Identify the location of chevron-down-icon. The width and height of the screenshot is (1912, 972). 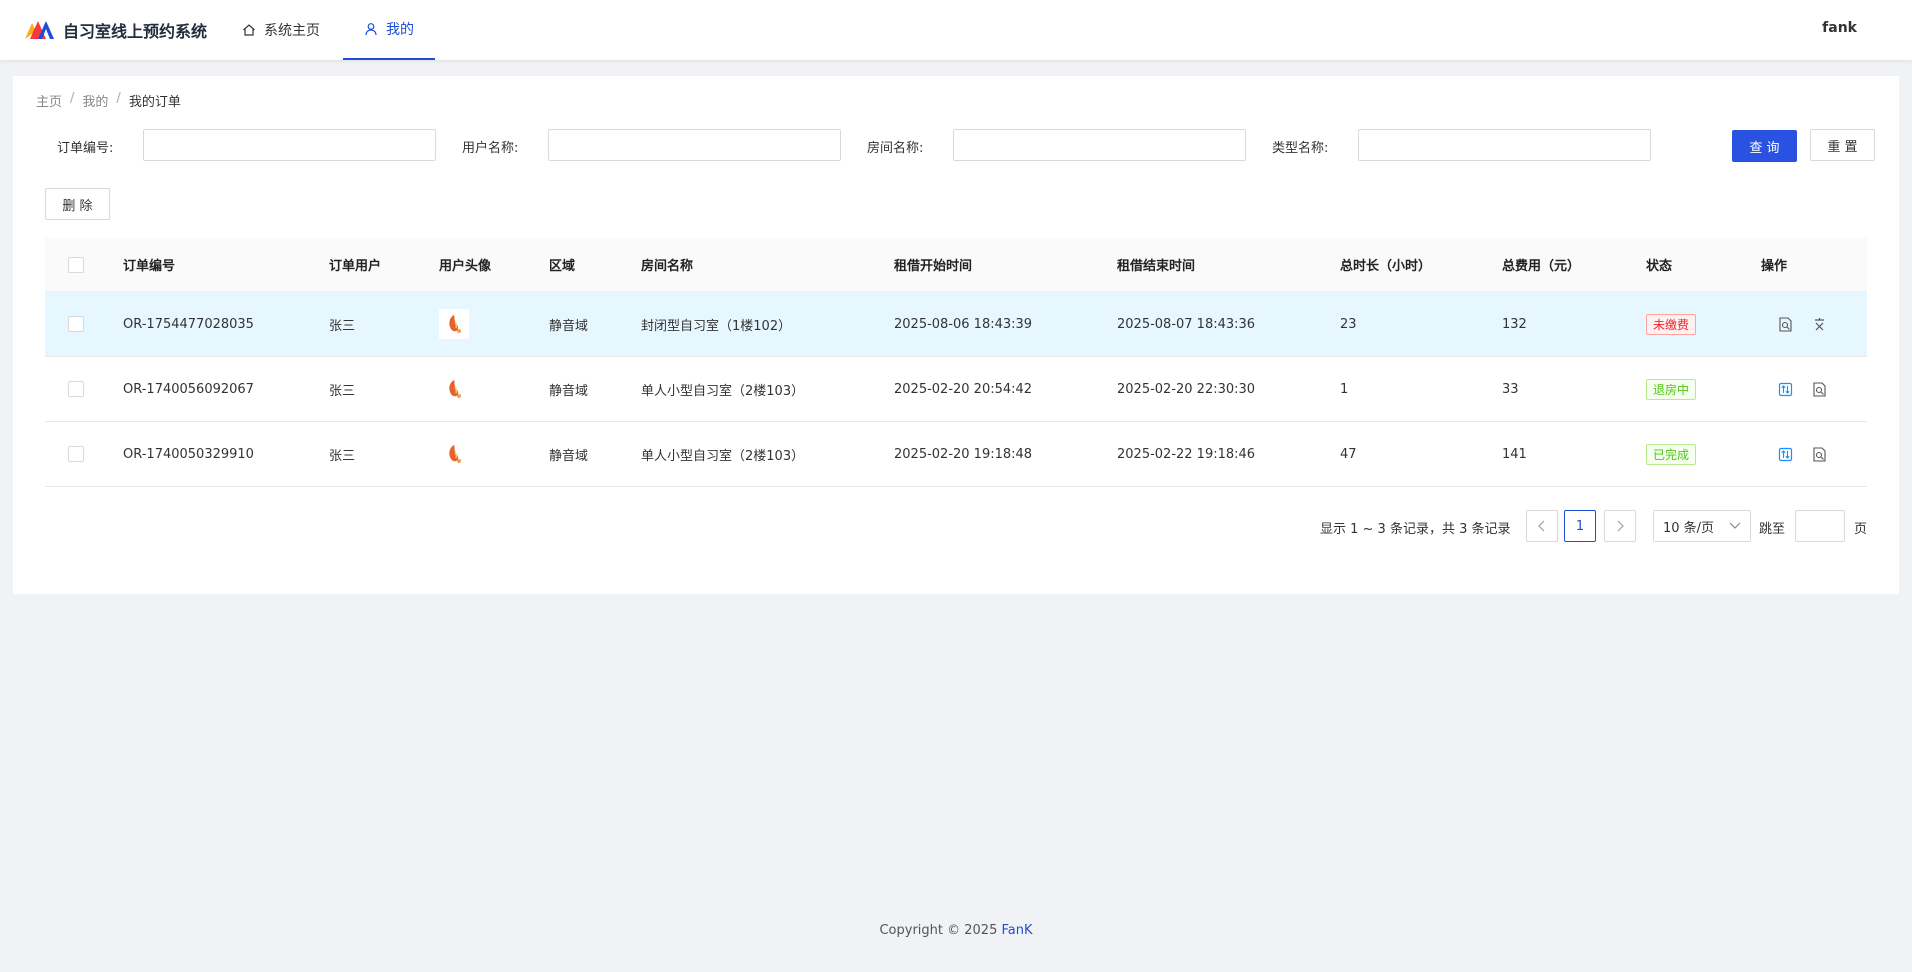
(1735, 525).